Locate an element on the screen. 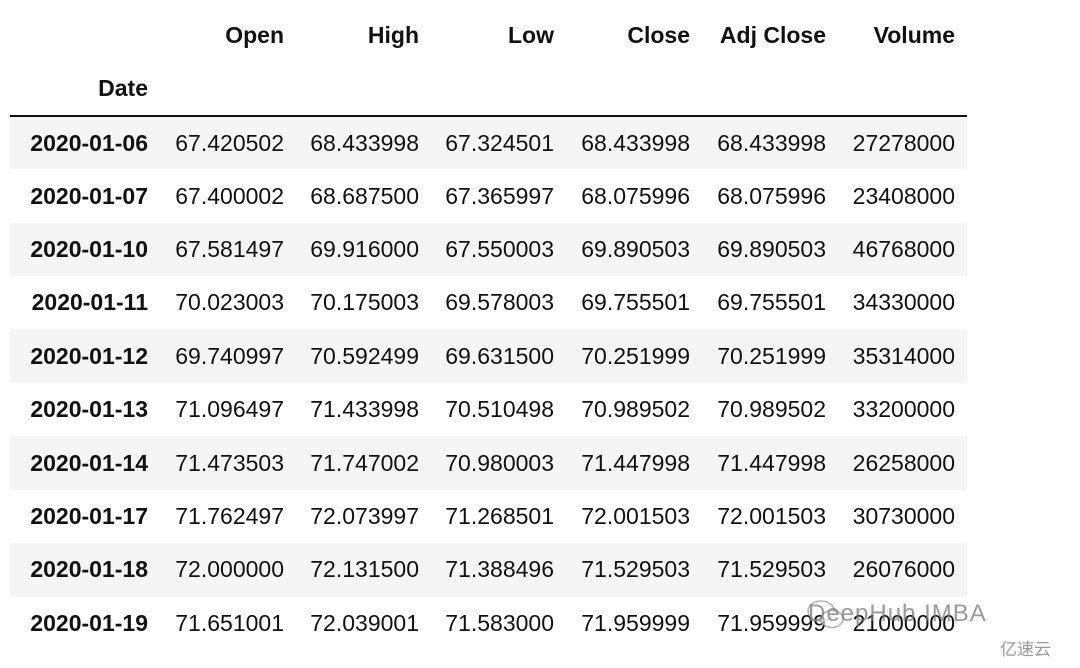 This screenshot has height=668, width=1080. row-index-date: 2020-01-13 is located at coordinates (89, 409).